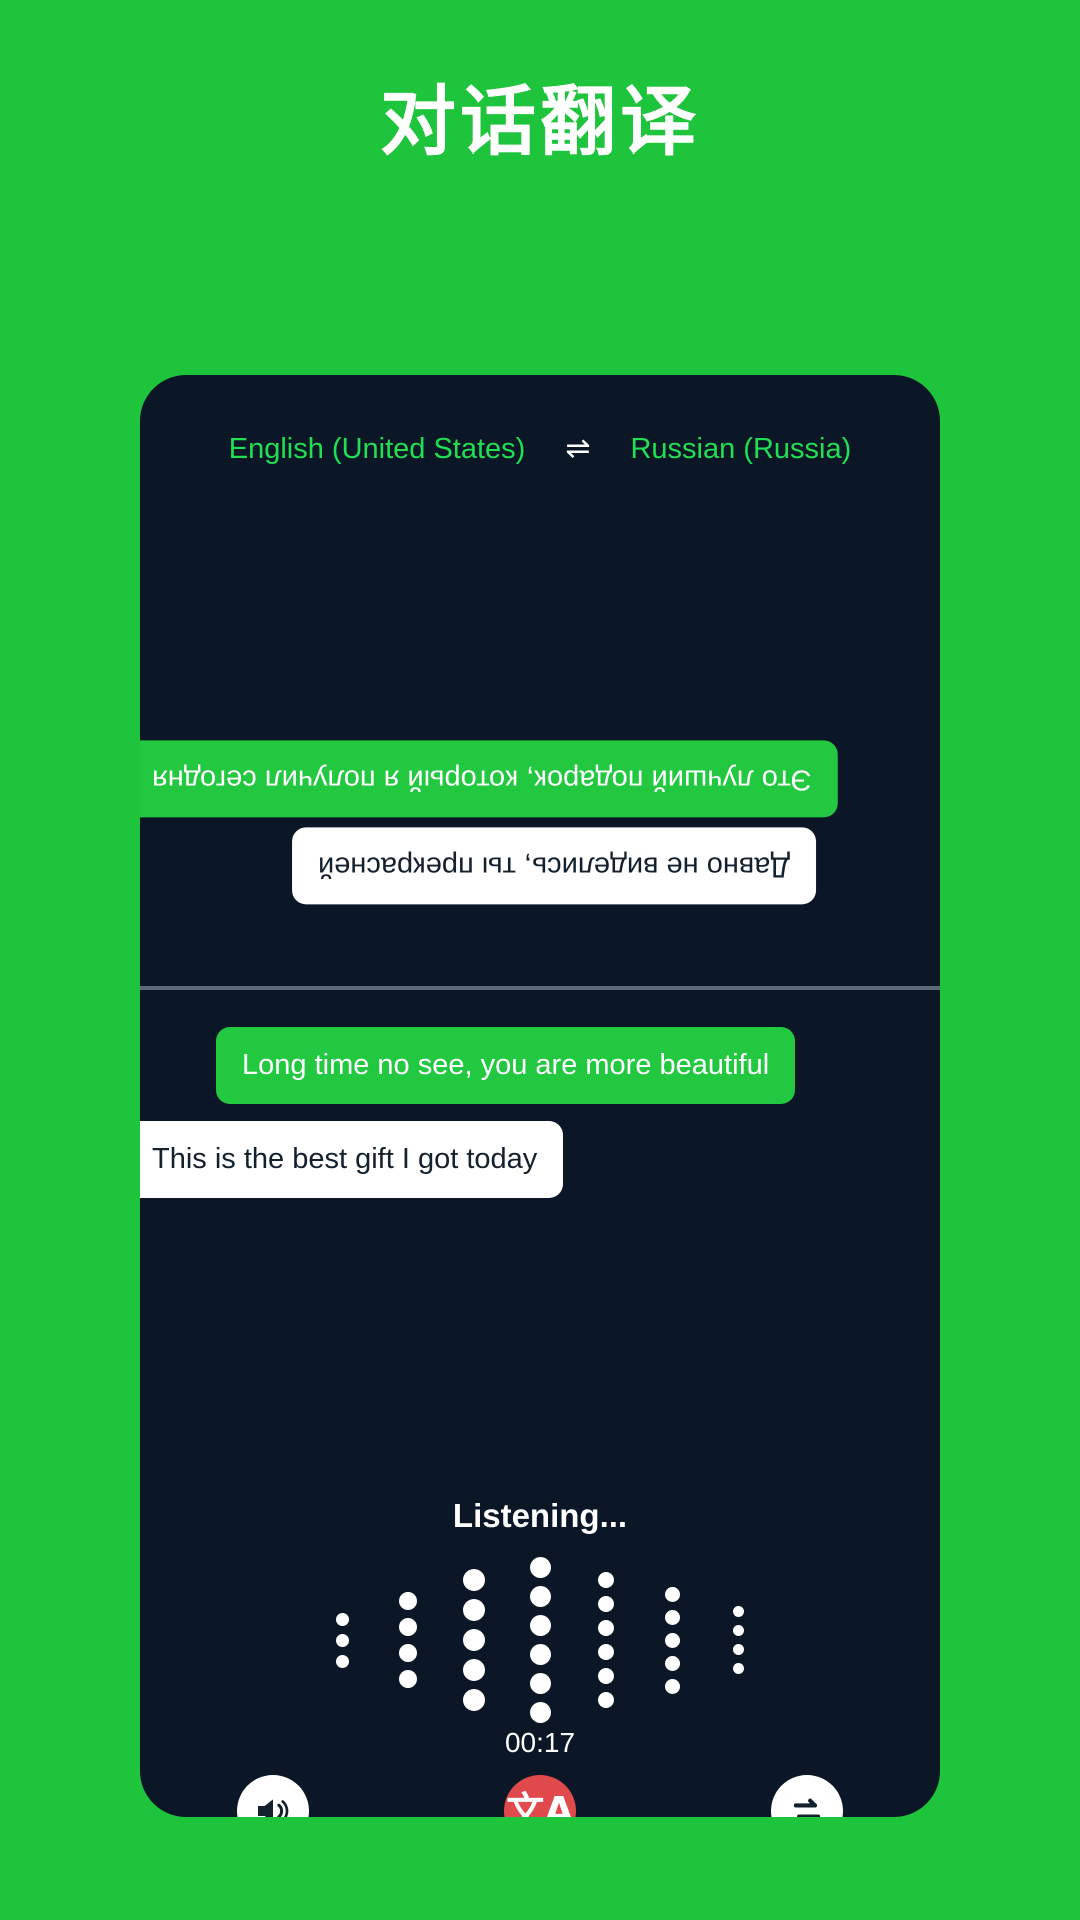 The image size is (1080, 1920). I want to click on repeat-swap-icon, so click(806, 1796).